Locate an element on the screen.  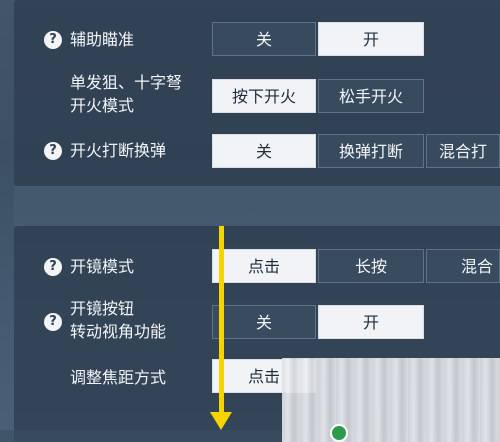
scope-hold-option: 长按 is located at coordinates (371, 266).